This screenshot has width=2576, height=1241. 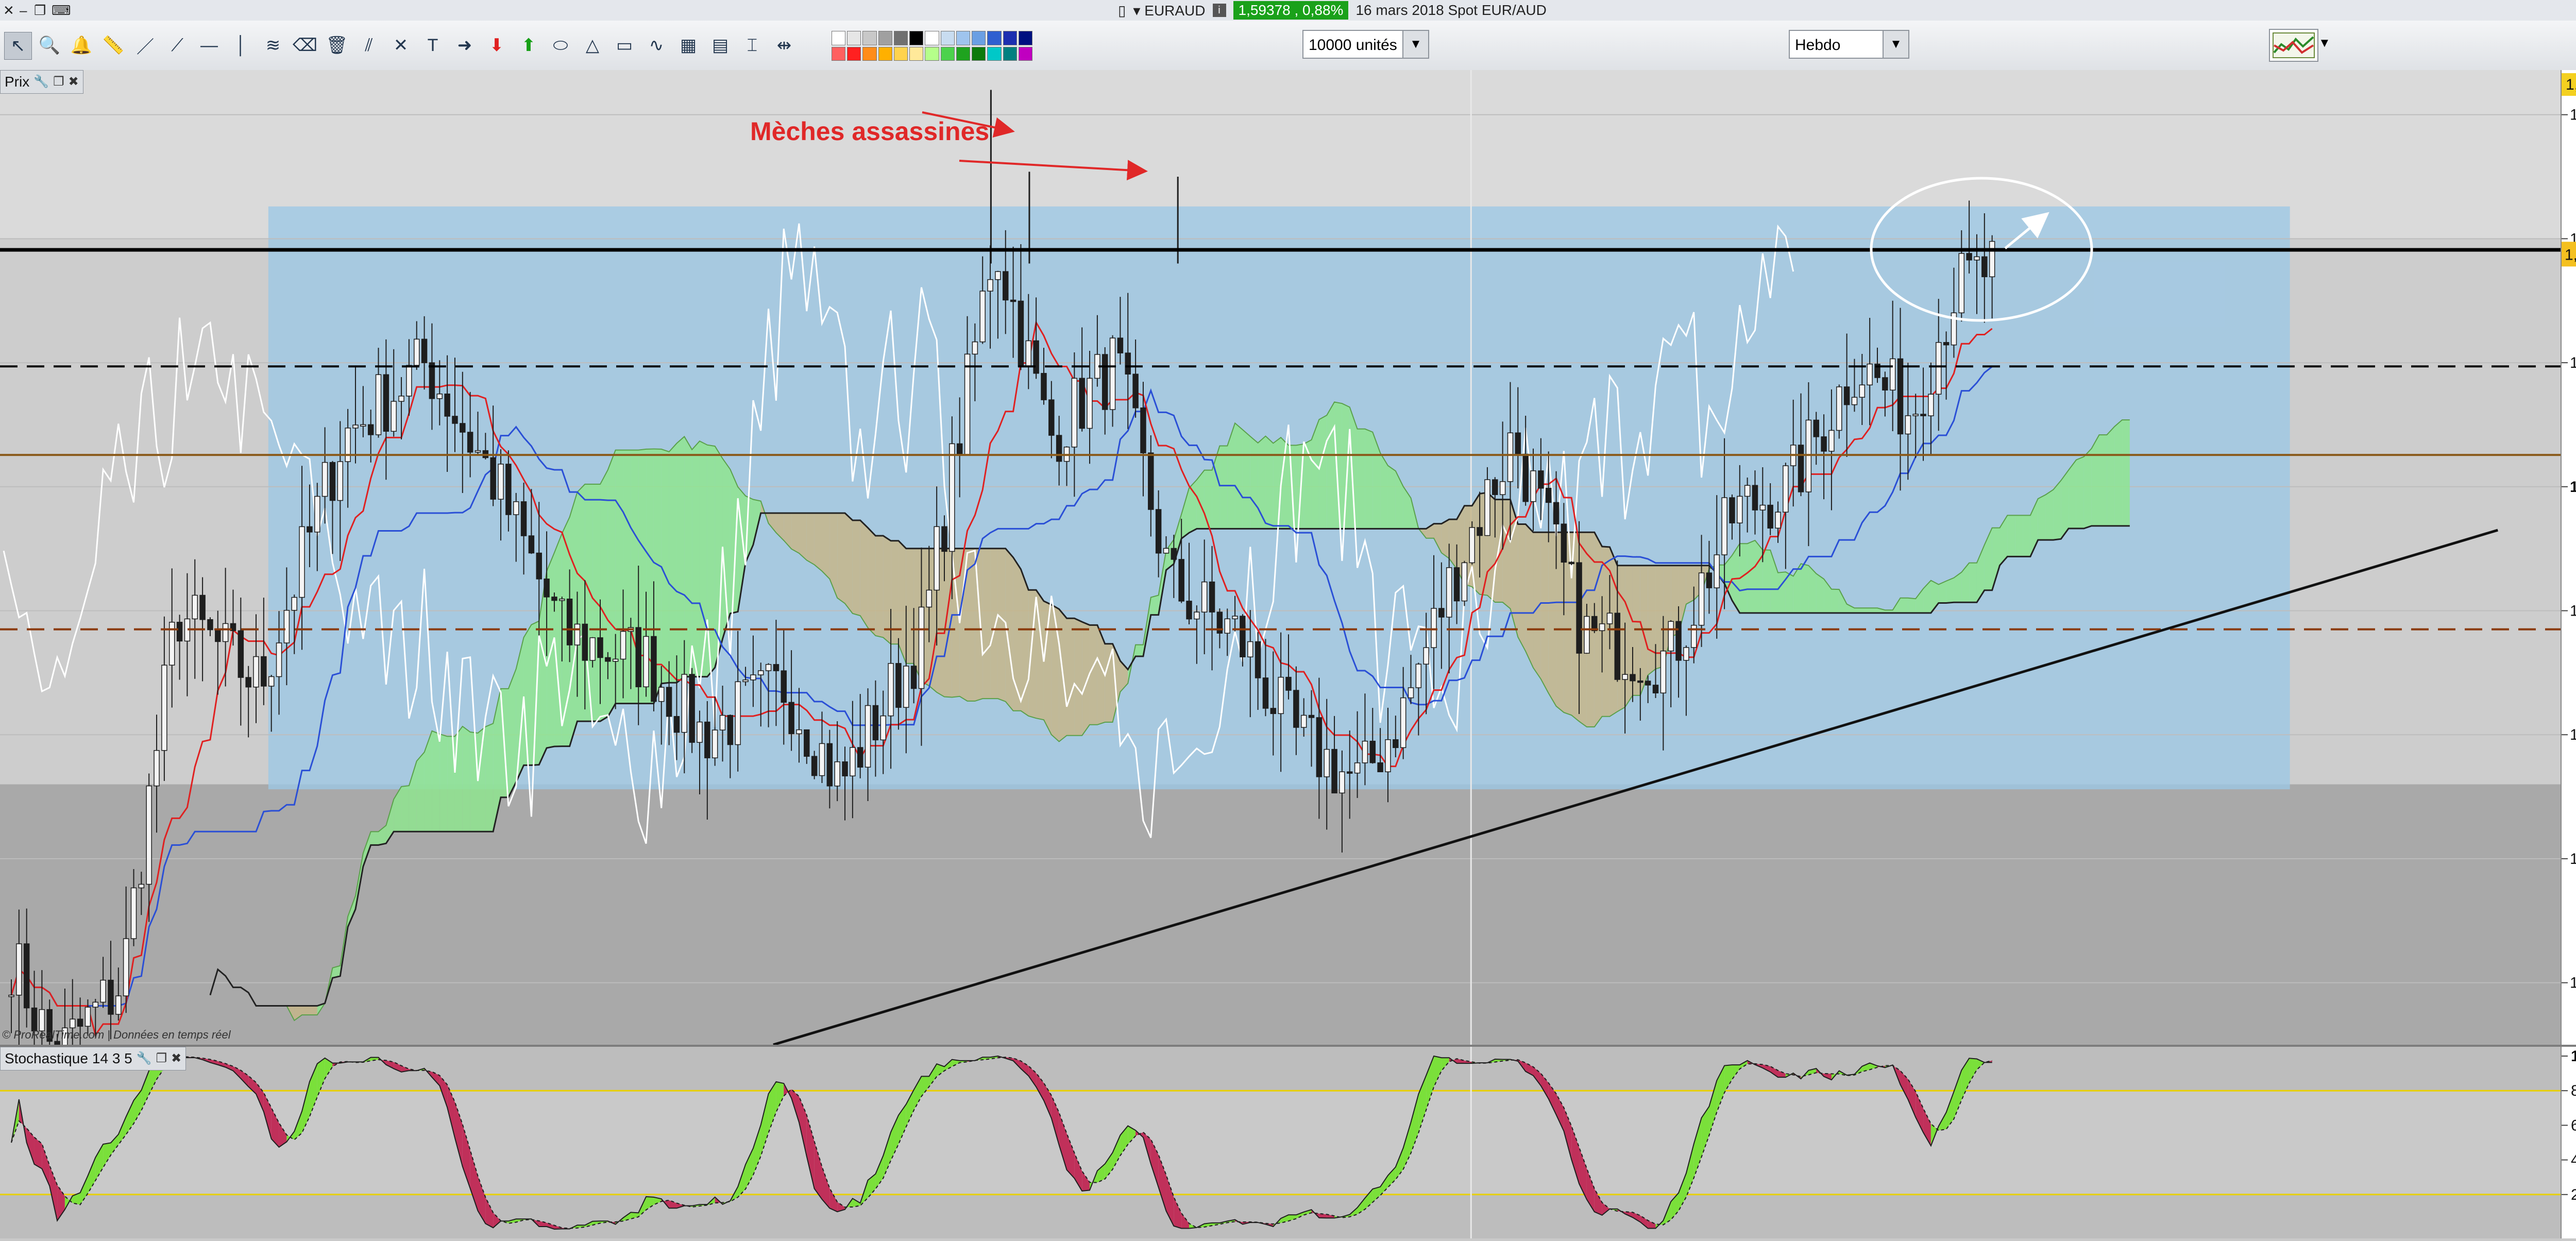 I want to click on units-select: 10000 unités ▼, so click(x=1365, y=44).